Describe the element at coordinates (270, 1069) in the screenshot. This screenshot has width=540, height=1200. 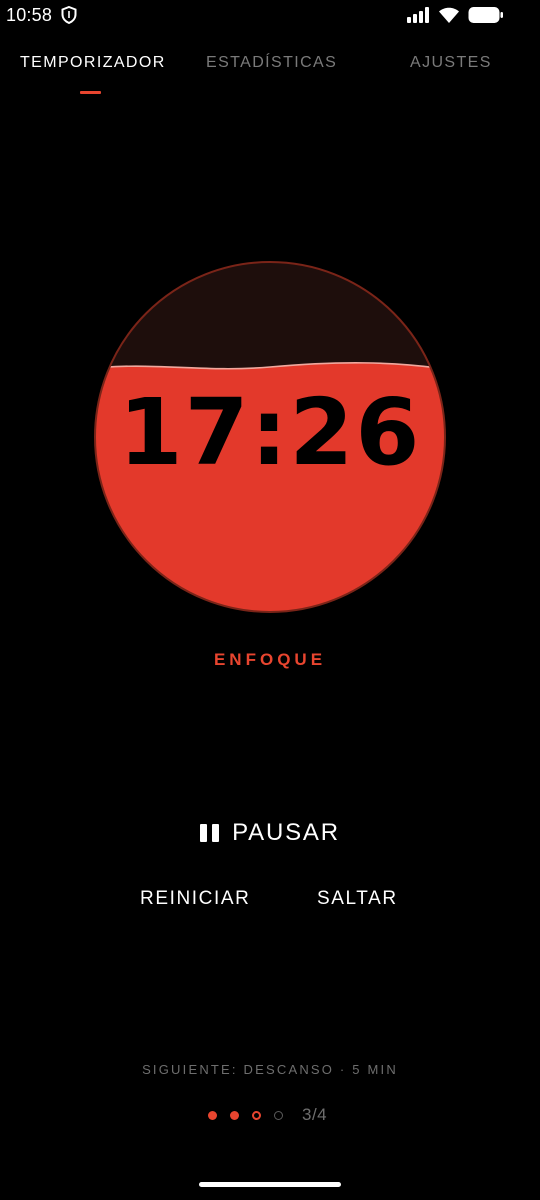
I see `next-session-info: SIGUIENTE: DESCANSO · 5 MIN` at that location.